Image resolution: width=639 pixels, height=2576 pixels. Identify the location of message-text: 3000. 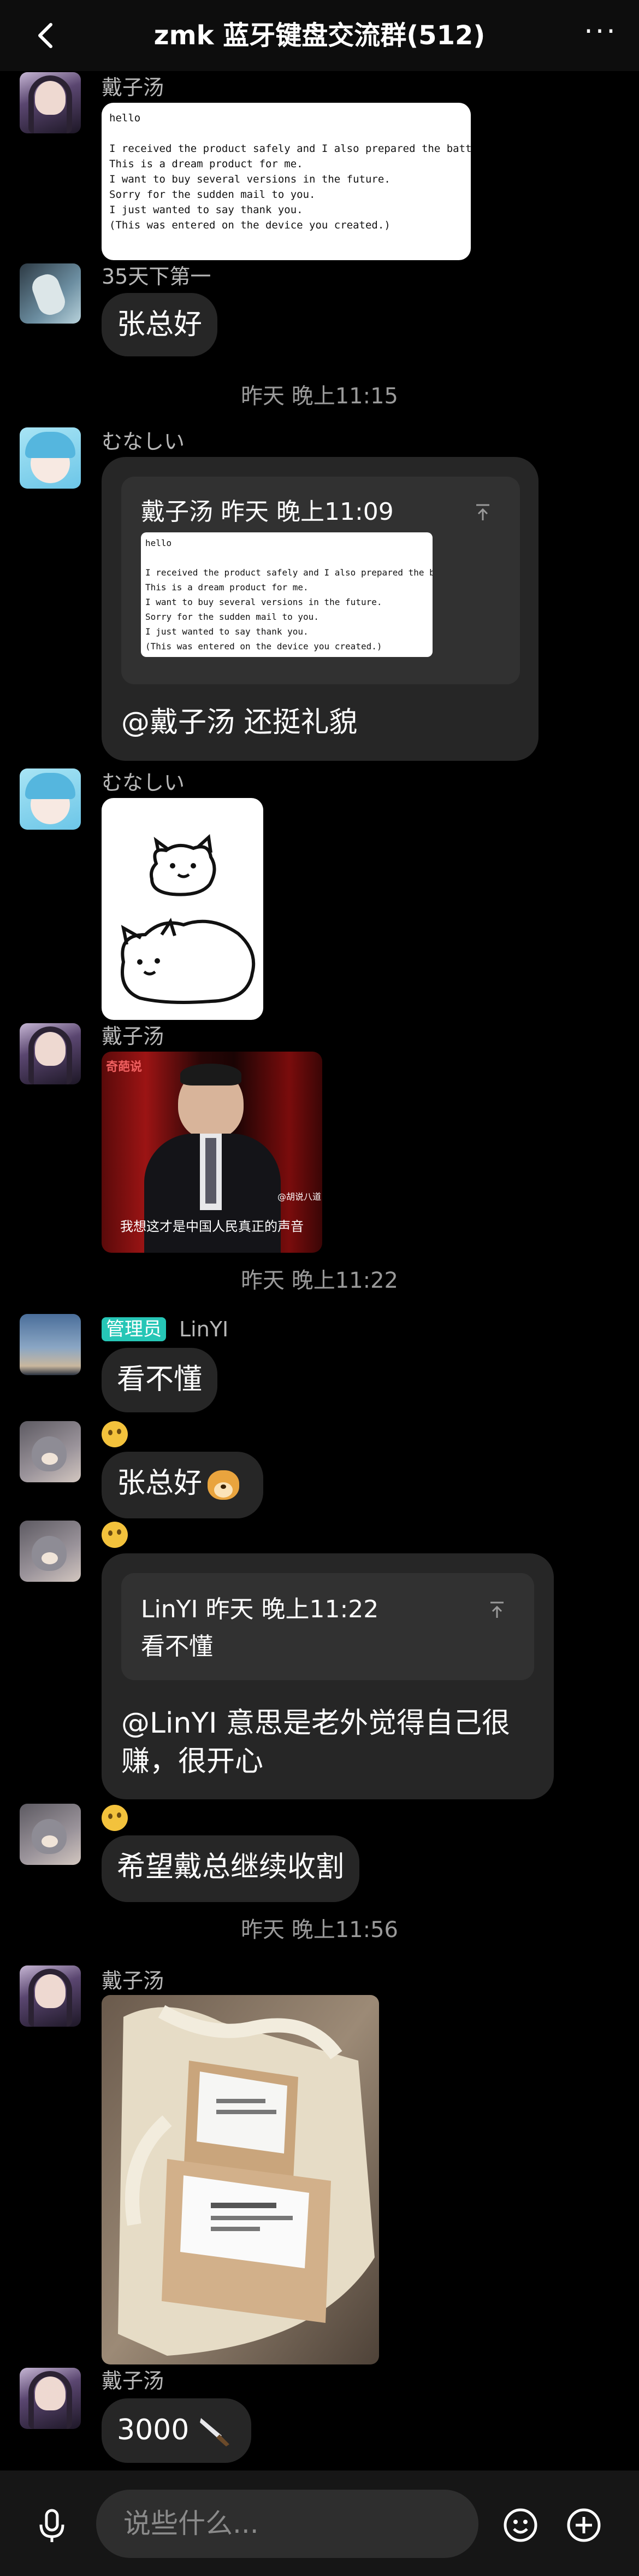
(153, 2430).